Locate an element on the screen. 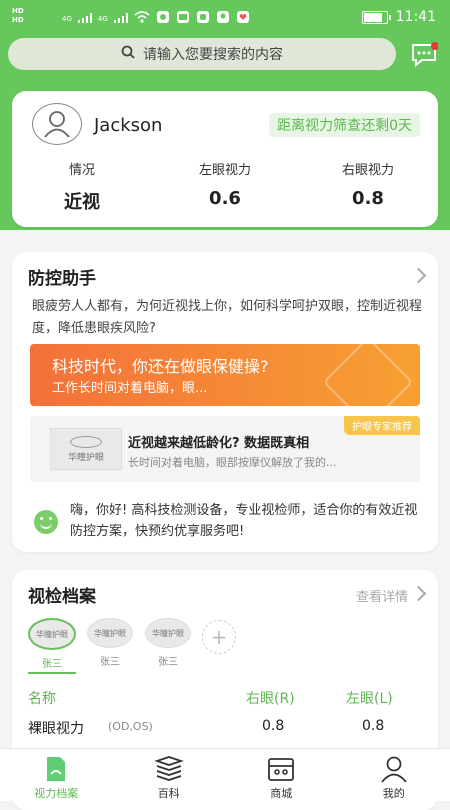  stat-label: 右眼视力 is located at coordinates (368, 168).